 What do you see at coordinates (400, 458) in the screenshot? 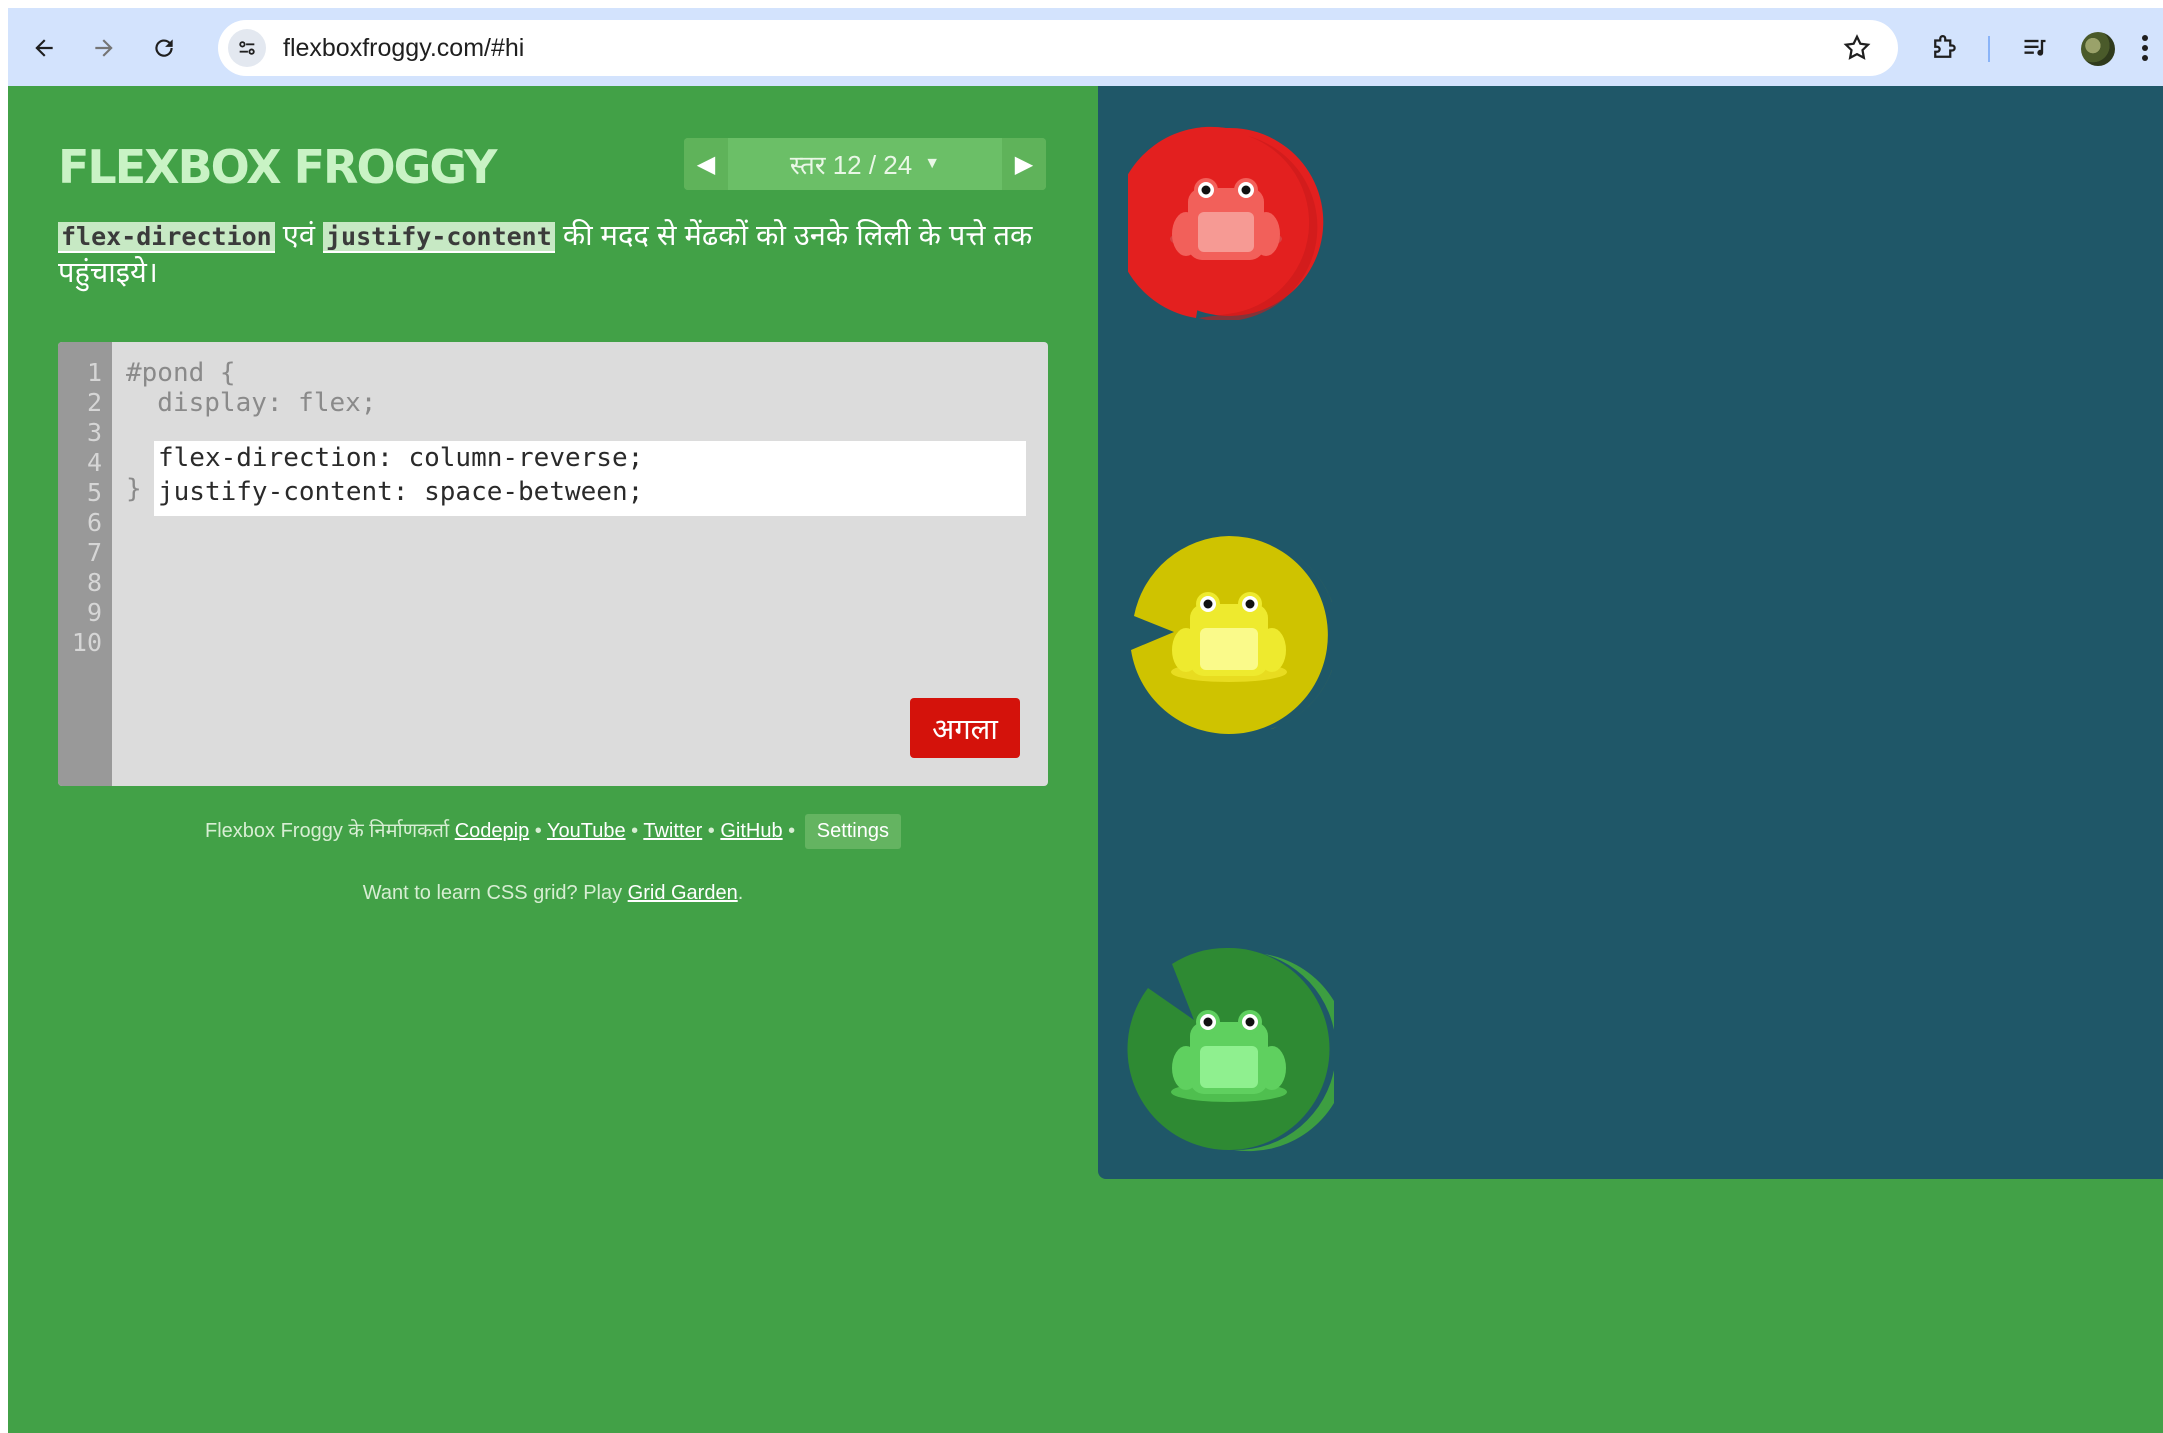
I see `input-line-flex-direction: flex-direction: column-reverse;` at bounding box center [400, 458].